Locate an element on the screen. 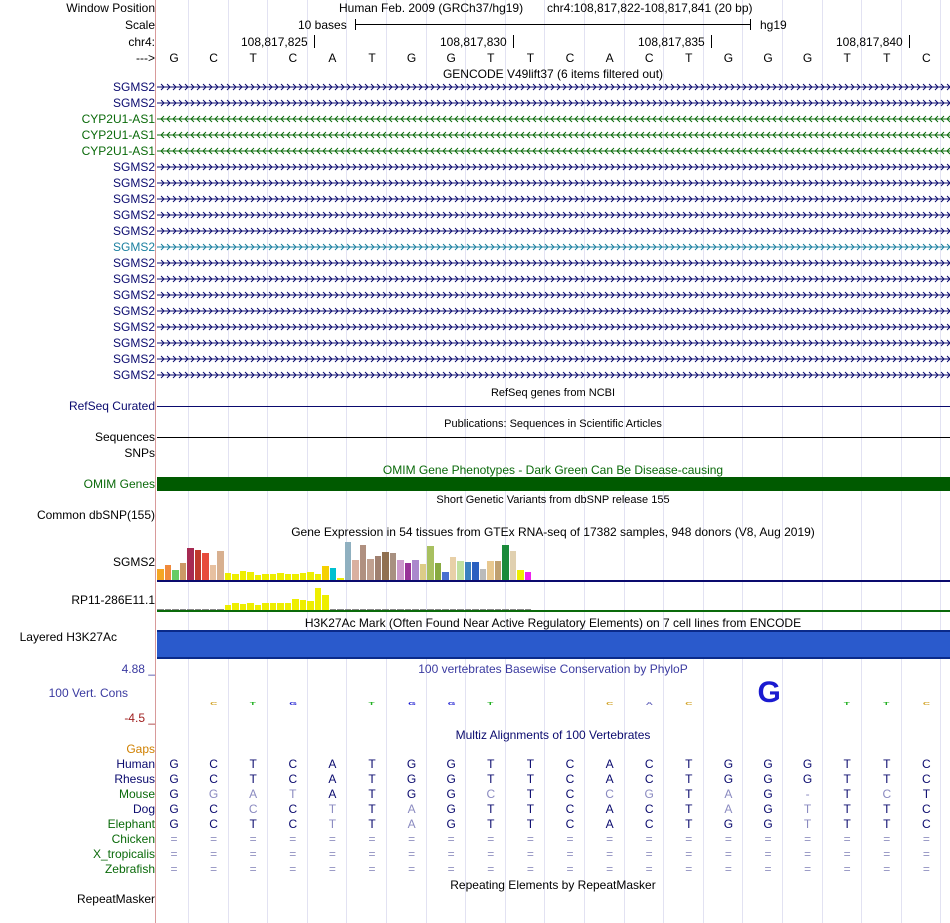 This screenshot has height=923, width=950. gtex-gene-rp11-label: RP11-286E11.1 is located at coordinates (113, 600).